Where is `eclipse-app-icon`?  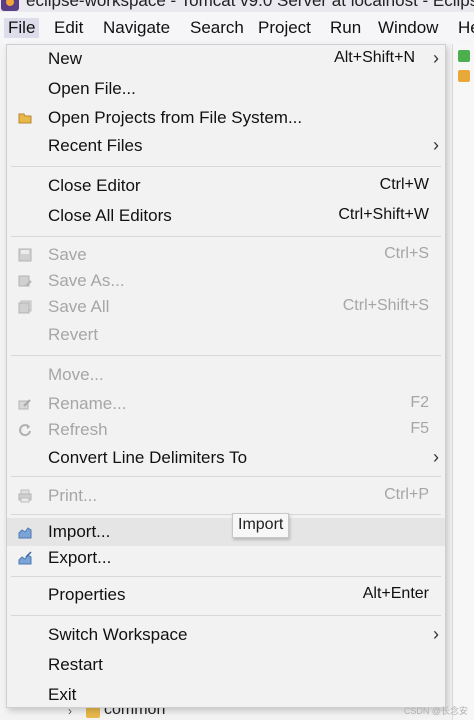
eclipse-app-icon is located at coordinates (10, 5).